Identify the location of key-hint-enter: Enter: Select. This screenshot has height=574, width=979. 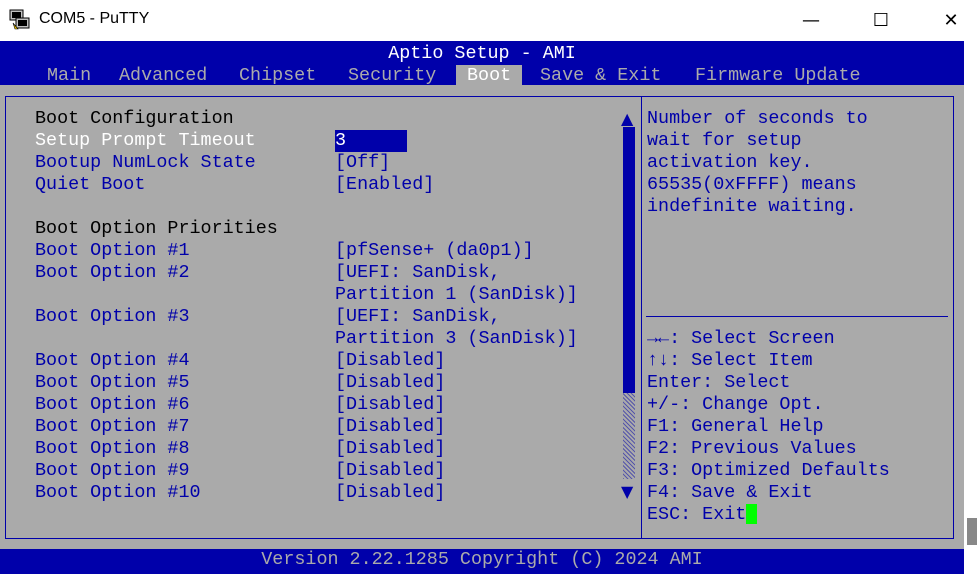
(719, 382).